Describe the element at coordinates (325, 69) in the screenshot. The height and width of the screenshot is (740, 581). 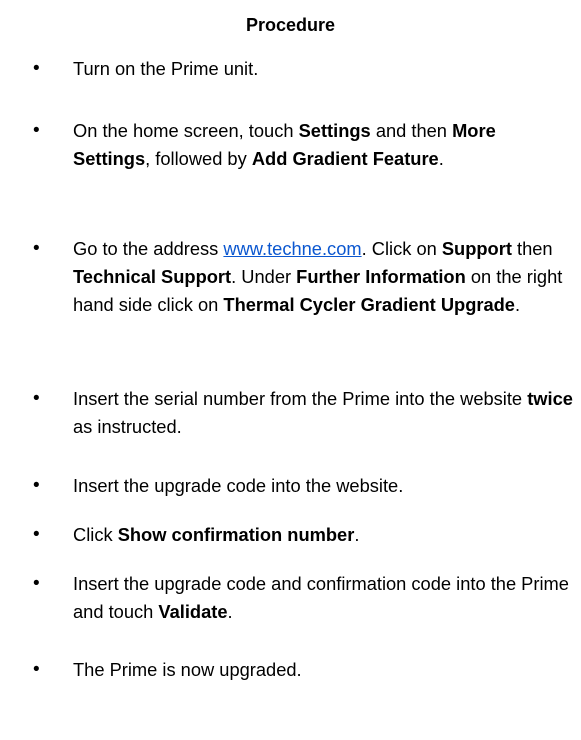
I see `procedure-step-text: Turn on the Prime unit.` at that location.